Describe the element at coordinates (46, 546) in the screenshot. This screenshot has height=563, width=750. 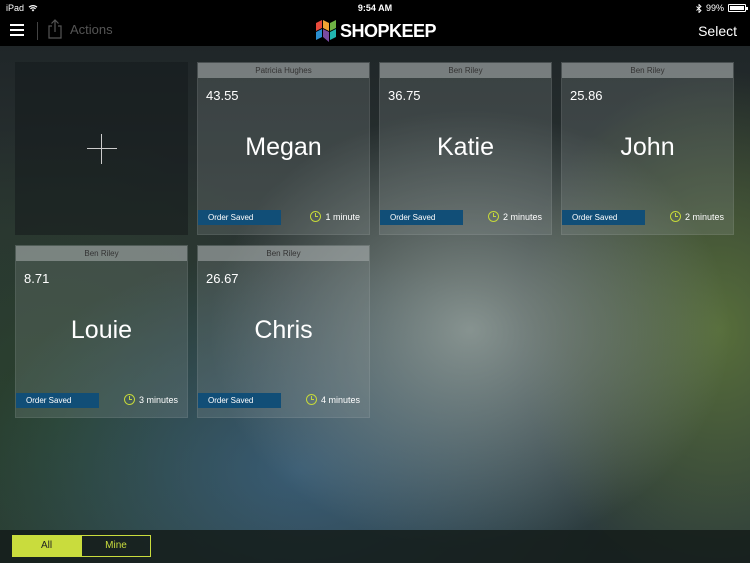
I see `filter-all-button: All` at that location.